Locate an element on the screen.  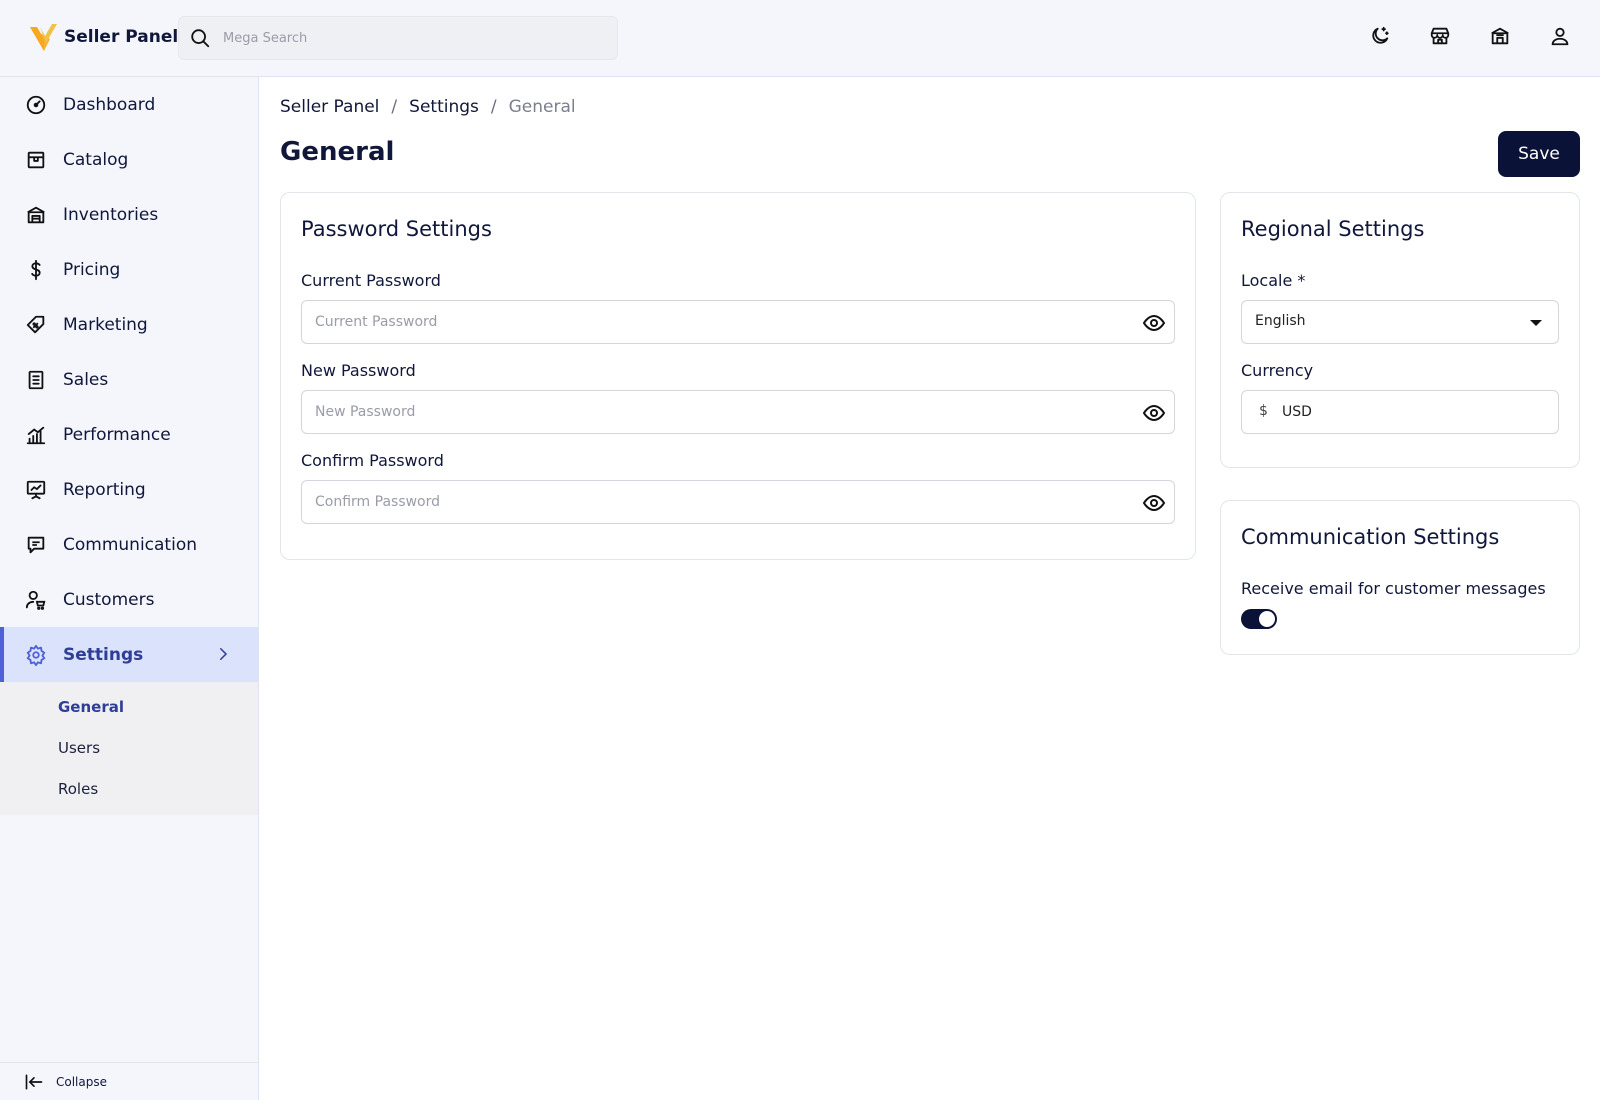
save-button: Save is located at coordinates (1539, 154).